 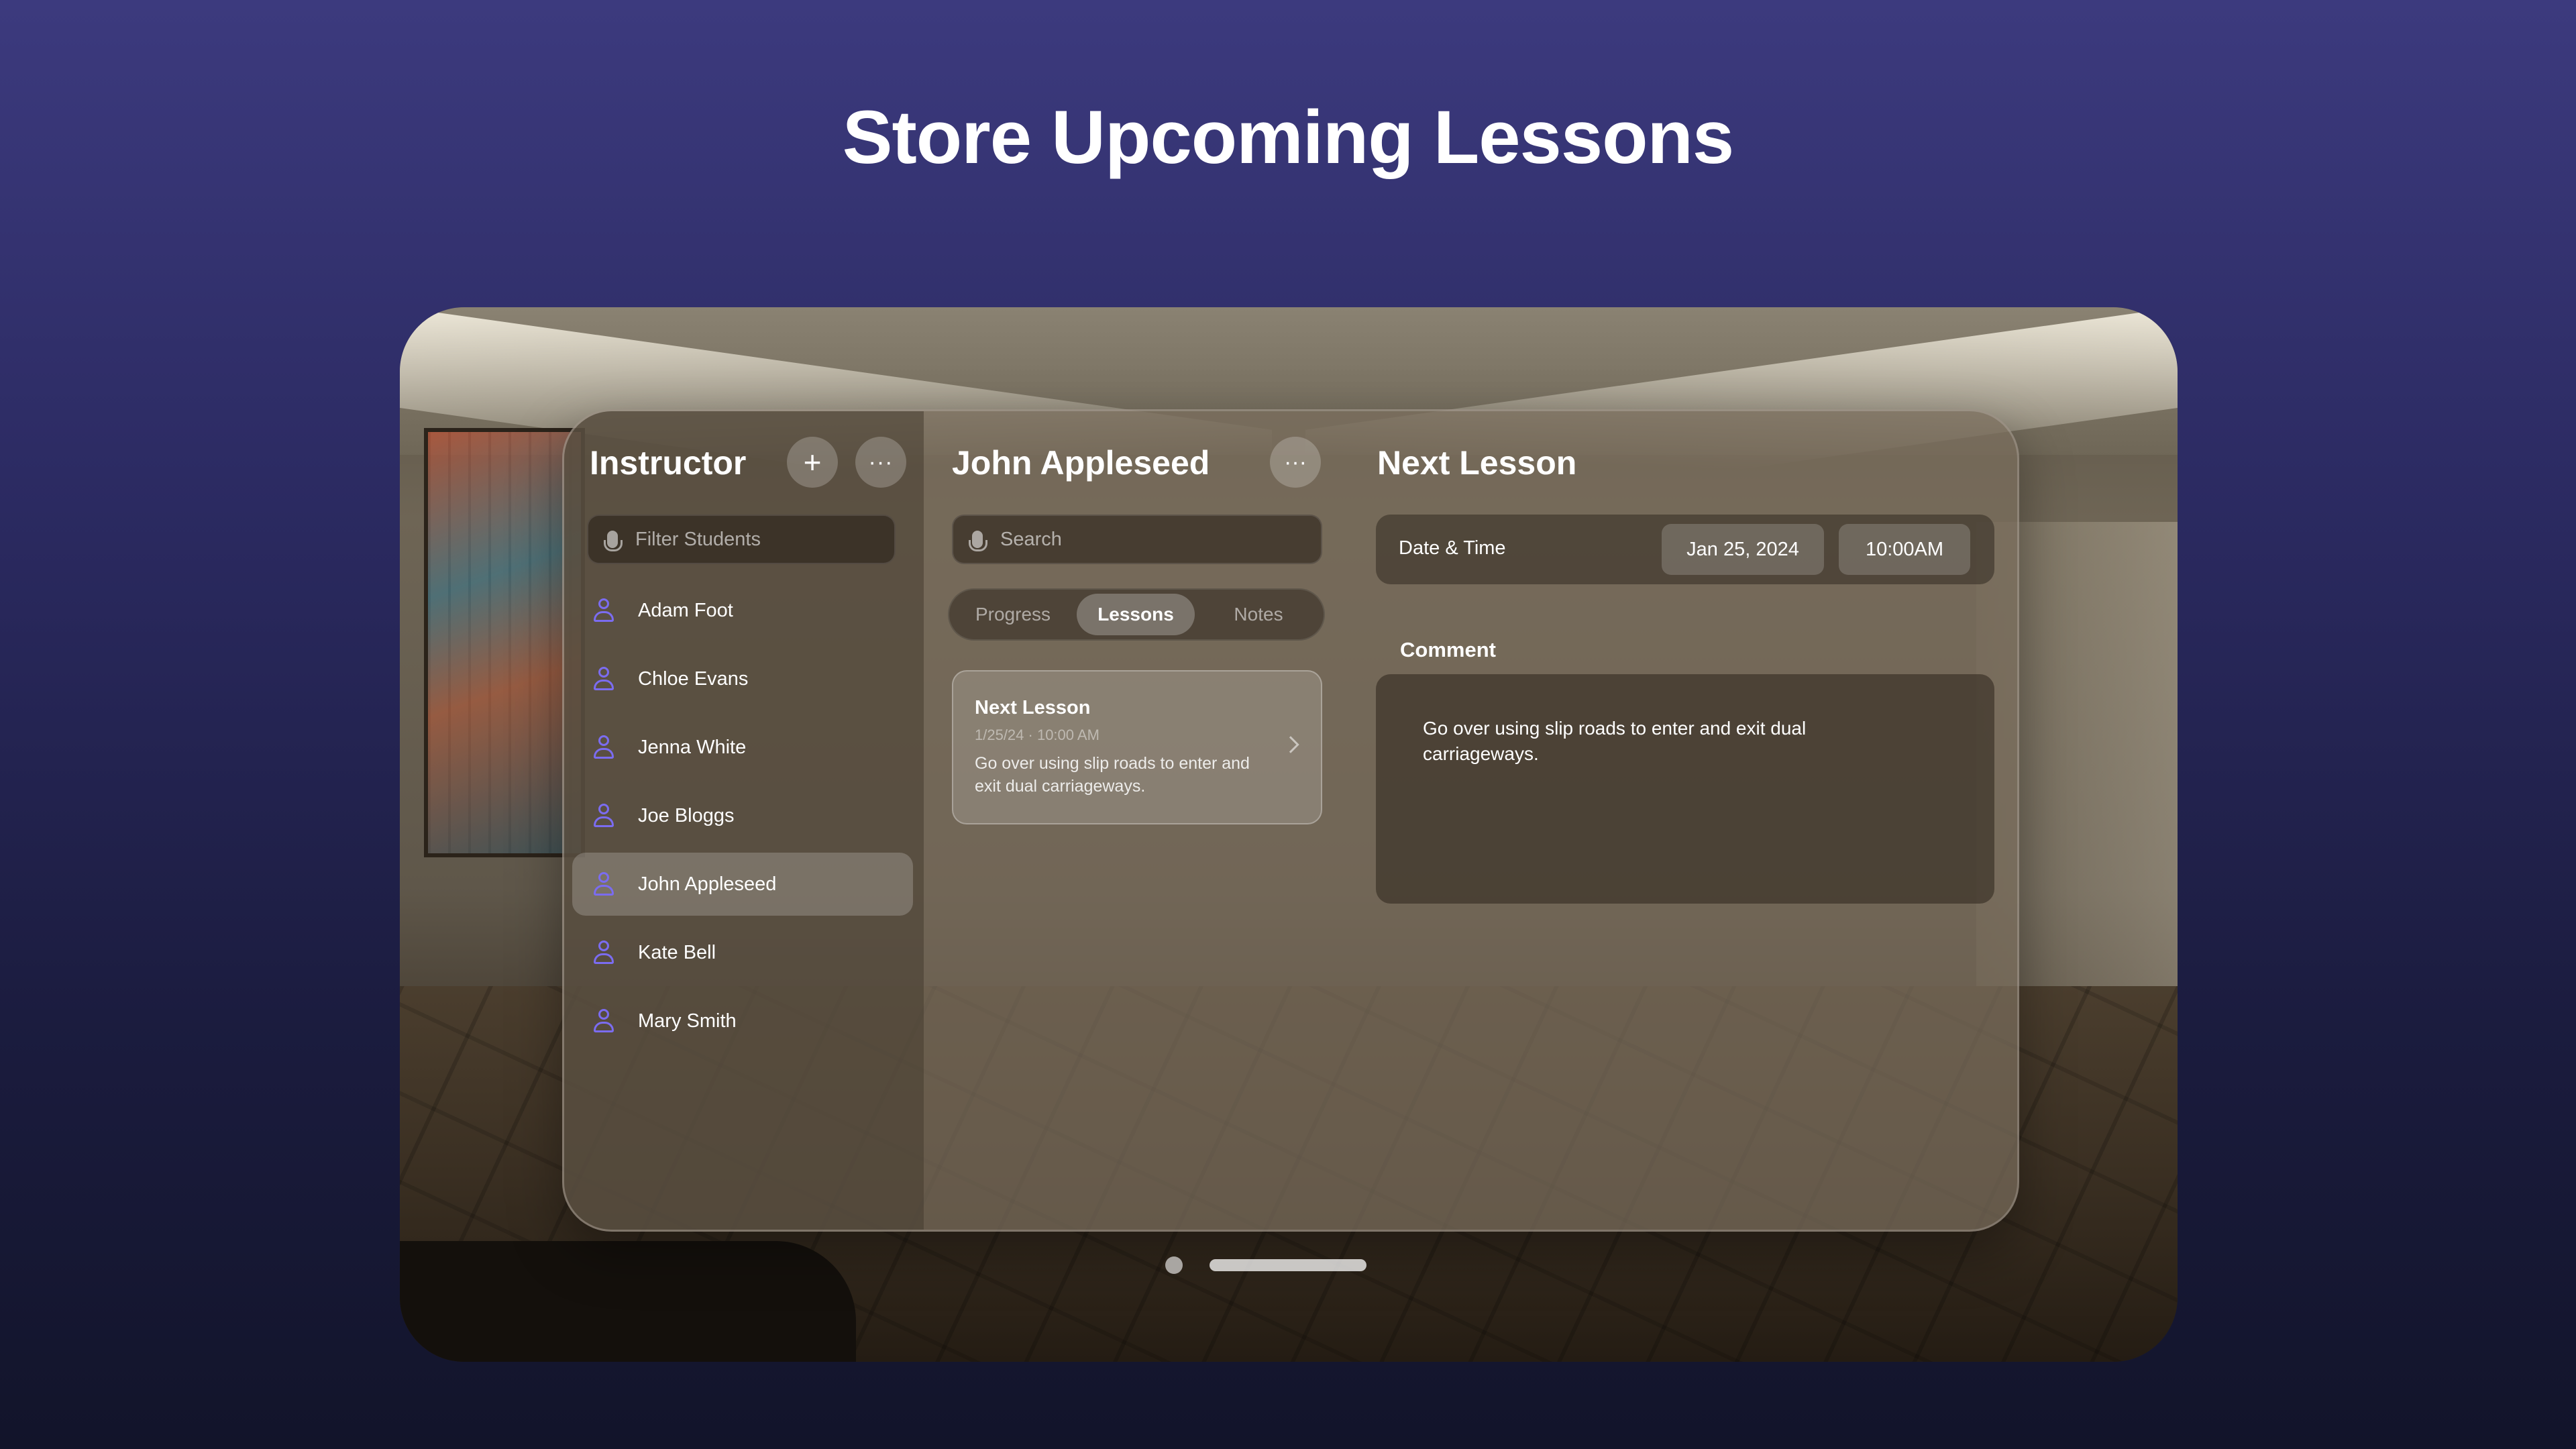 I want to click on plus-icon: +, so click(x=812, y=462).